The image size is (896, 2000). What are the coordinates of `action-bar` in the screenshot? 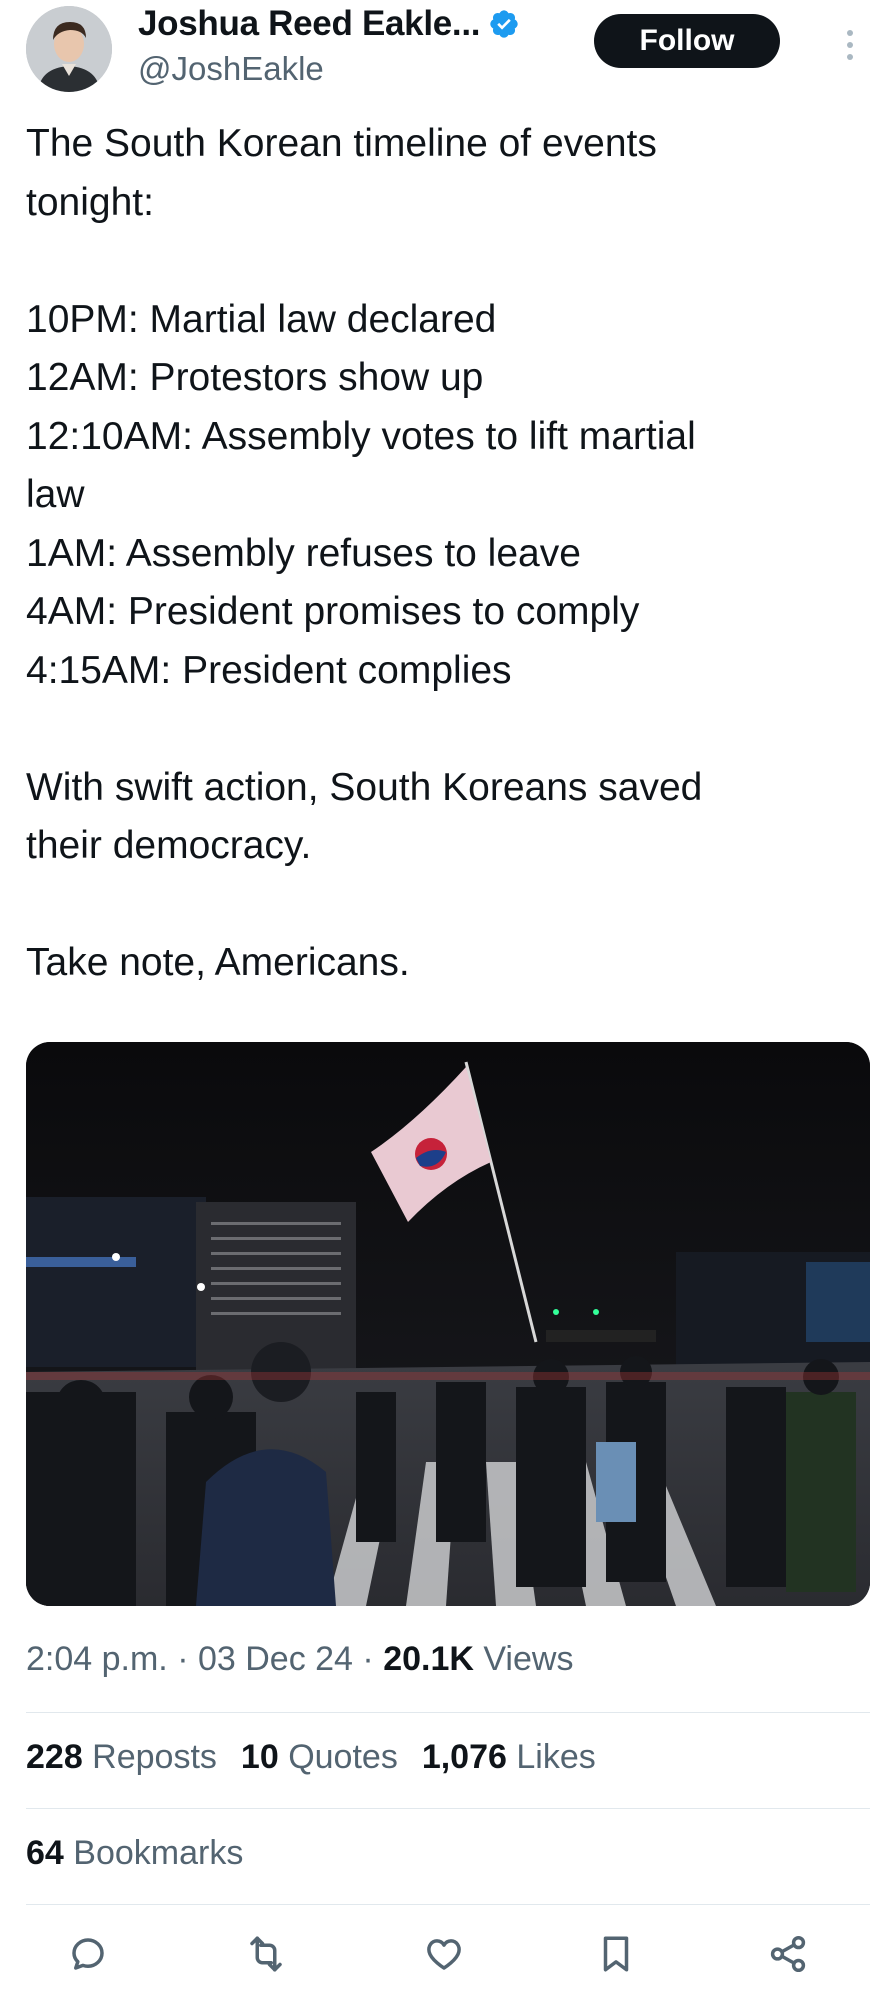 It's located at (448, 1955).